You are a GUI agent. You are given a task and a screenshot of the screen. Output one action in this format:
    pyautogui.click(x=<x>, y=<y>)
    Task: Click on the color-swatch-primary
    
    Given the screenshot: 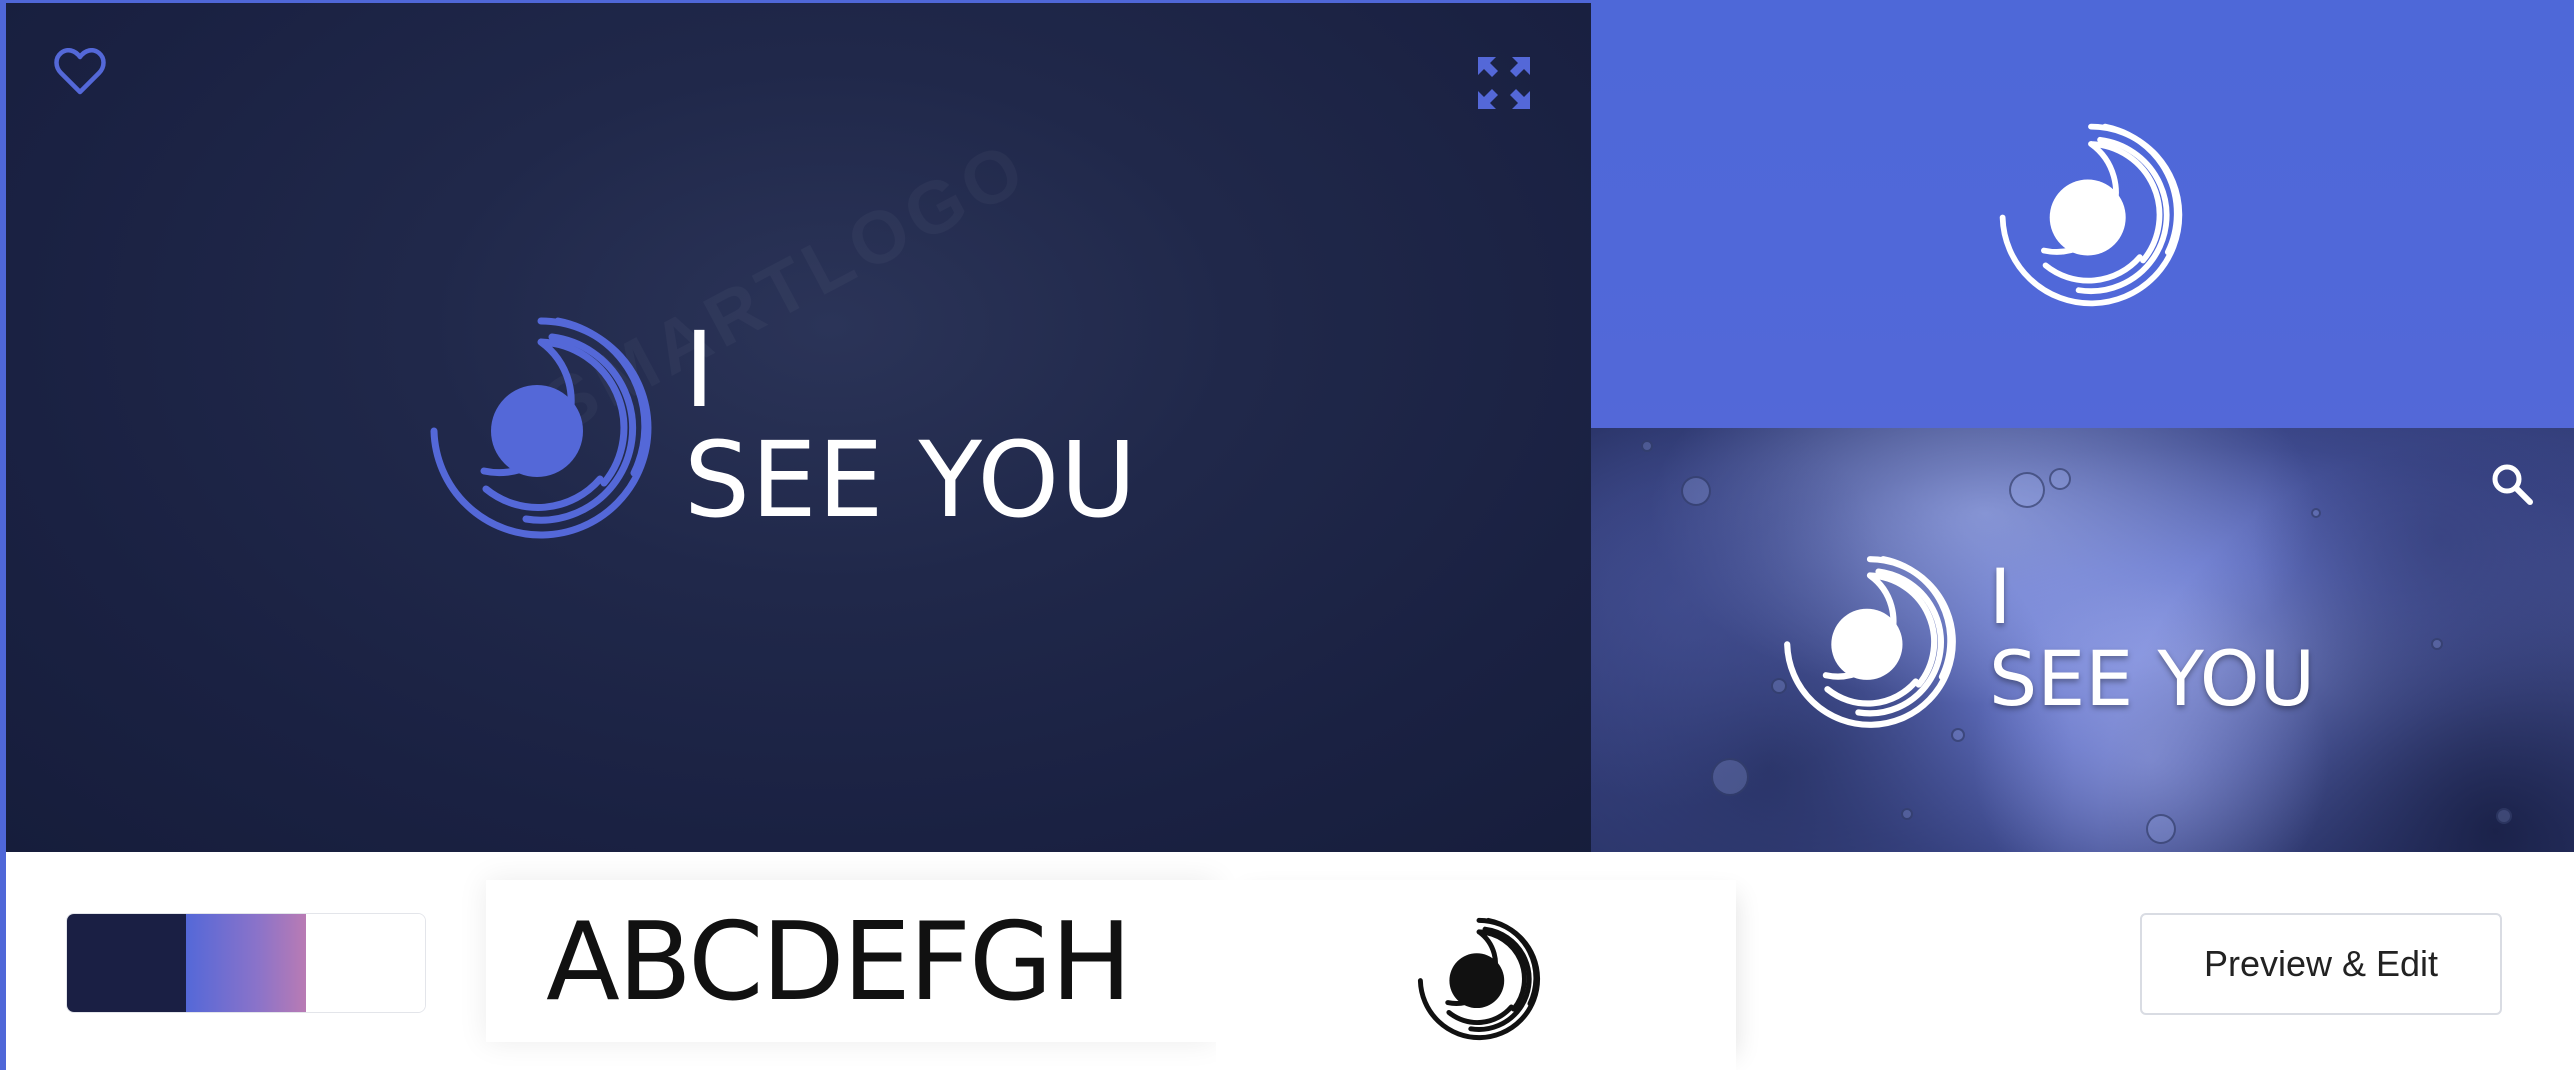 What is the action you would take?
    pyautogui.click(x=127, y=963)
    